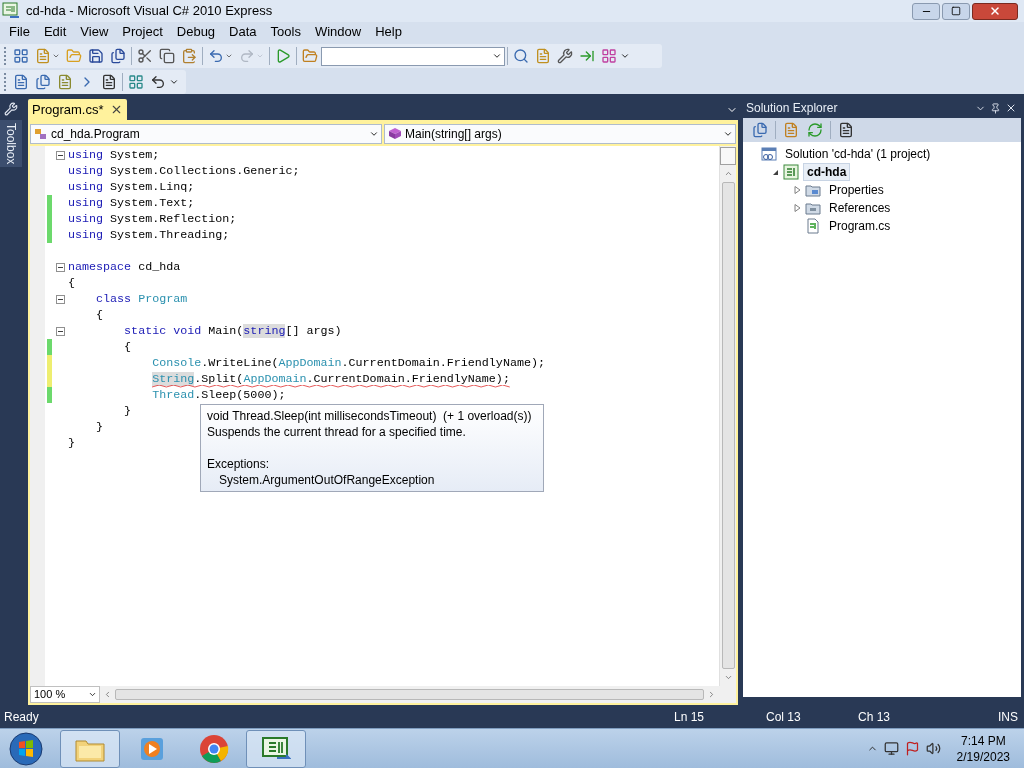 The height and width of the screenshot is (768, 1024). What do you see at coordinates (728, 156) in the screenshot?
I see `split-handle` at bounding box center [728, 156].